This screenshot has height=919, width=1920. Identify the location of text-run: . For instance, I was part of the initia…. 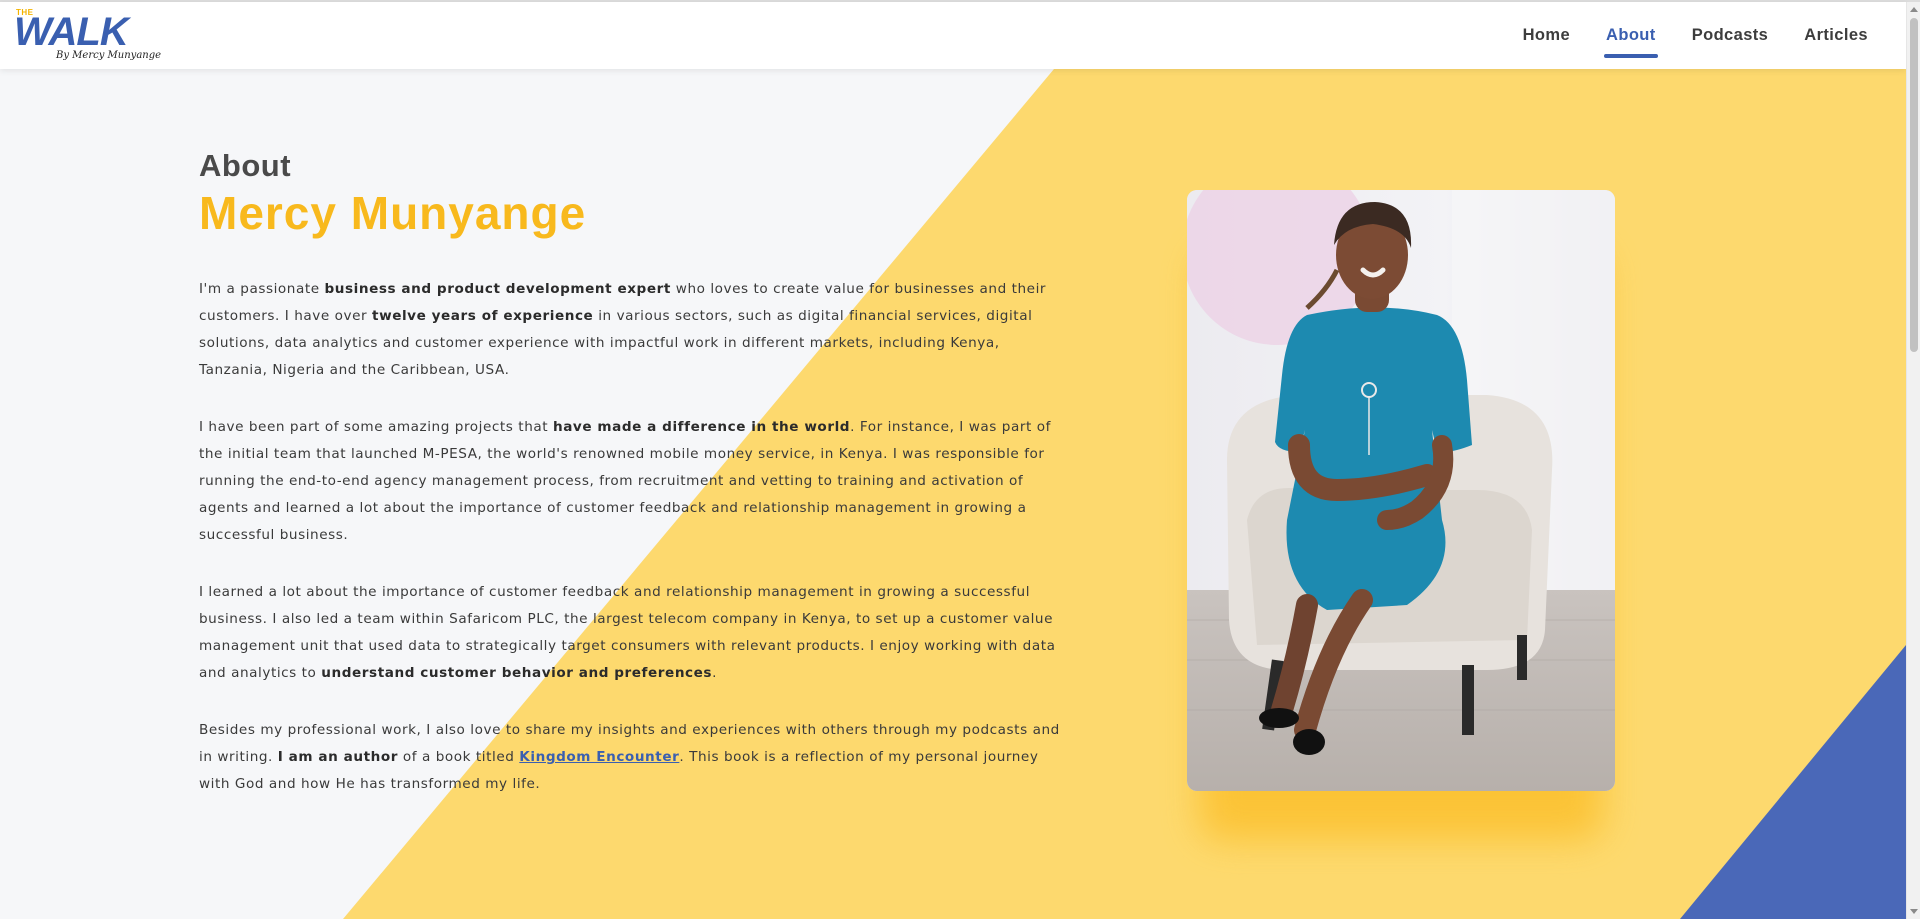
(625, 481).